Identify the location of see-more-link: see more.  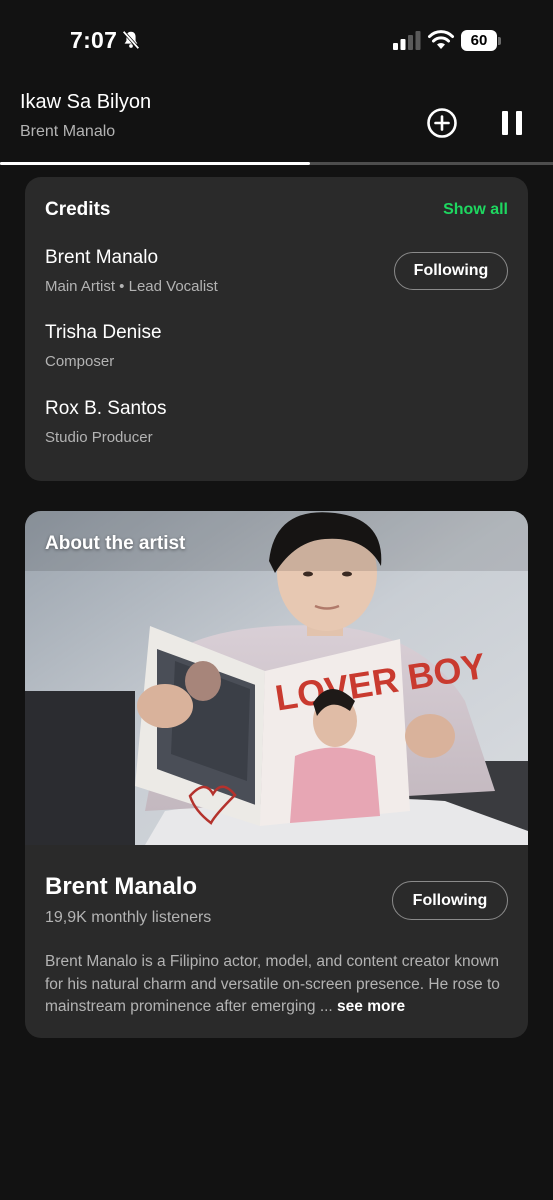
(371, 1006).